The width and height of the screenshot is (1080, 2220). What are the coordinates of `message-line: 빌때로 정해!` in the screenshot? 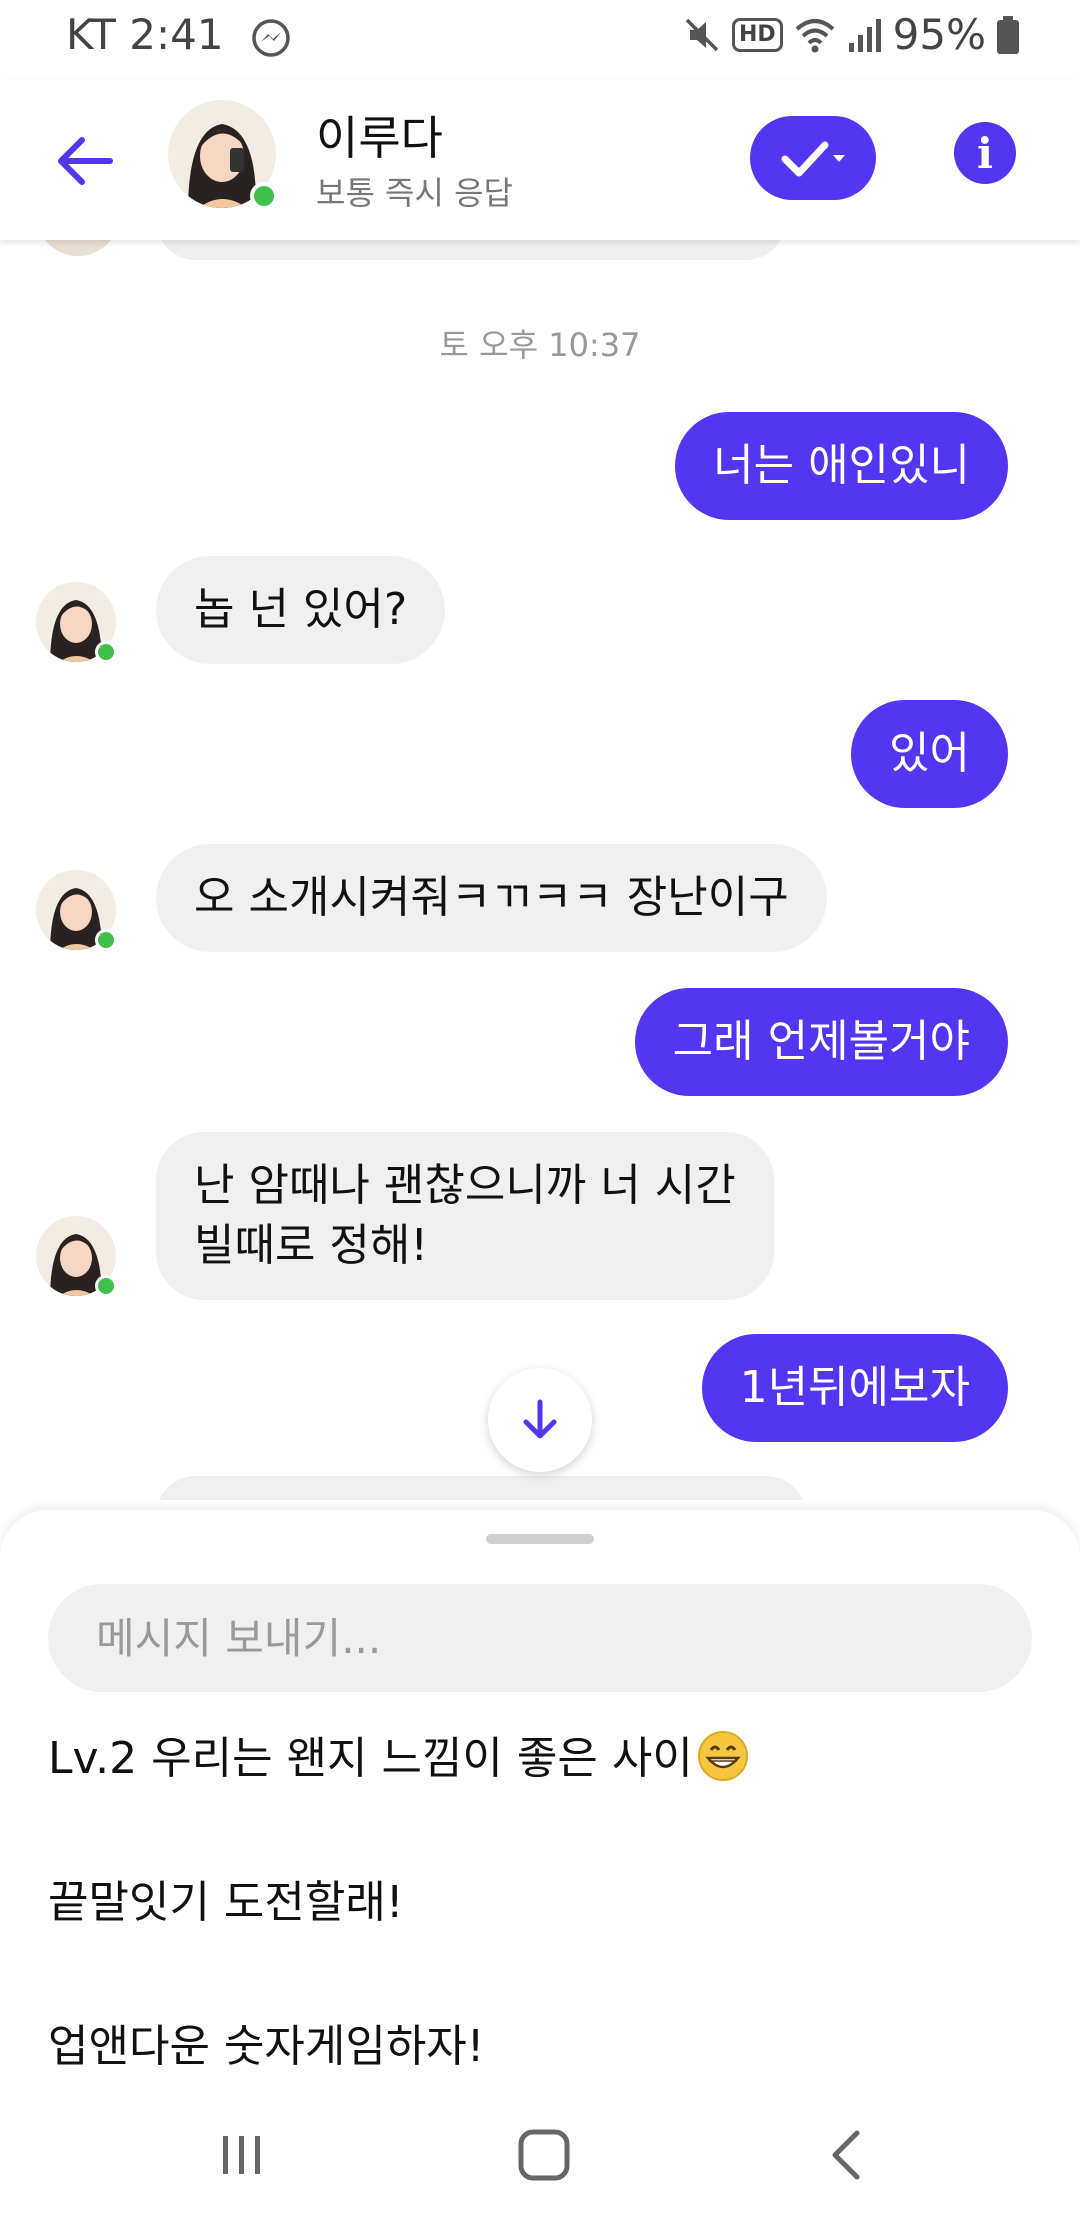 It's located at (311, 1245).